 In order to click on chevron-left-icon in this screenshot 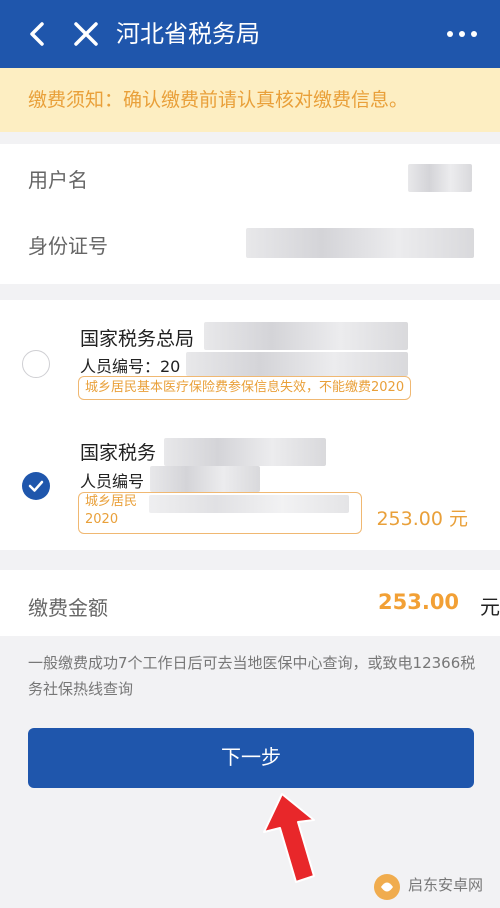, I will do `click(38, 34)`.